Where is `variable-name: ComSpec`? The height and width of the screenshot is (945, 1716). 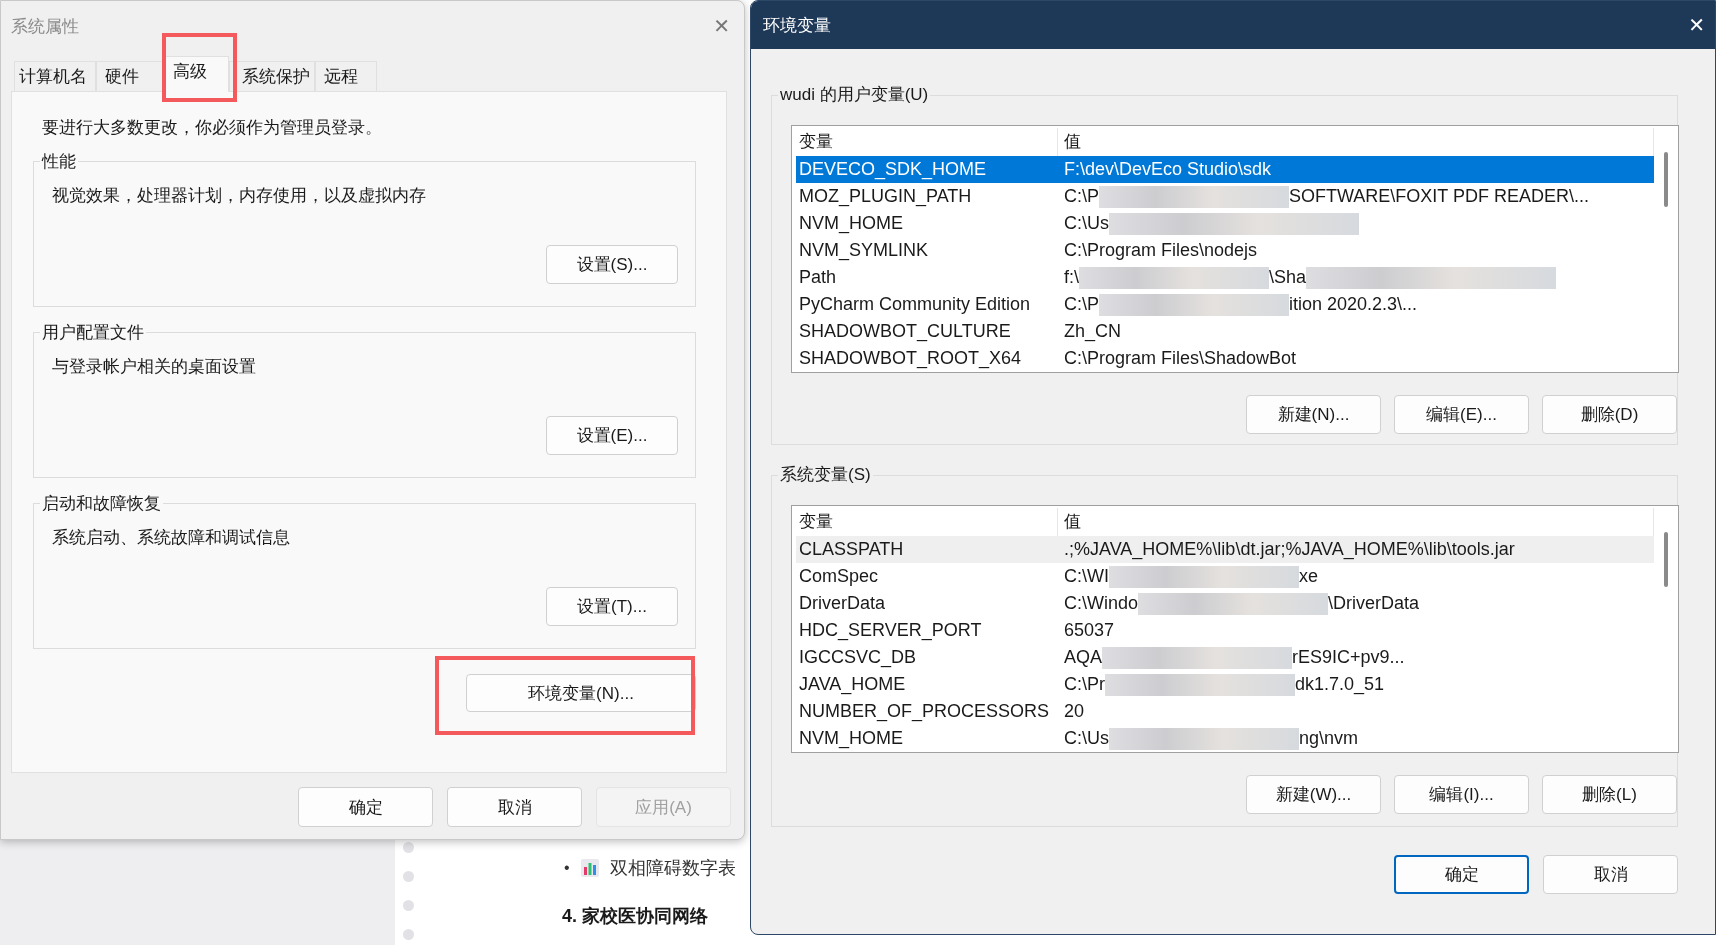 variable-name: ComSpec is located at coordinates (839, 576).